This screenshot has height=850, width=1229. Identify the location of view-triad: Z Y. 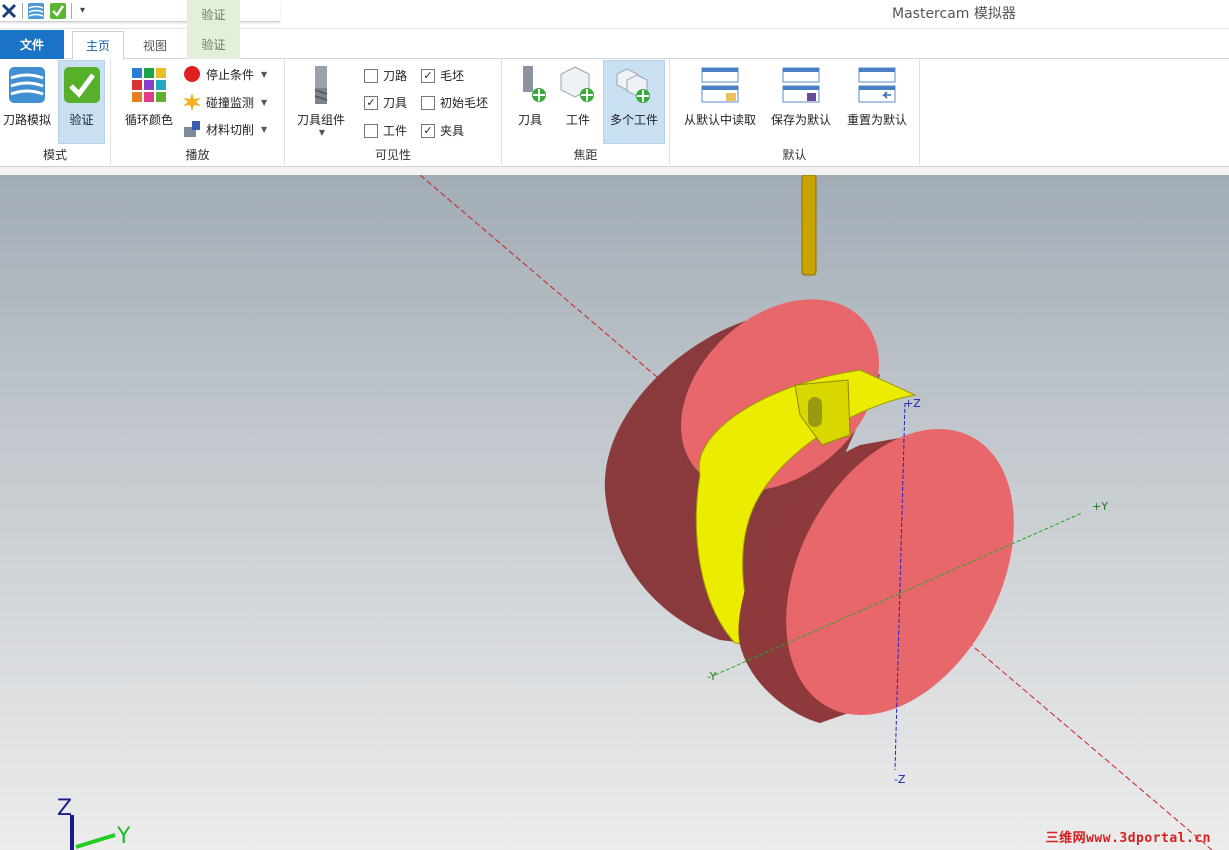
(94, 823).